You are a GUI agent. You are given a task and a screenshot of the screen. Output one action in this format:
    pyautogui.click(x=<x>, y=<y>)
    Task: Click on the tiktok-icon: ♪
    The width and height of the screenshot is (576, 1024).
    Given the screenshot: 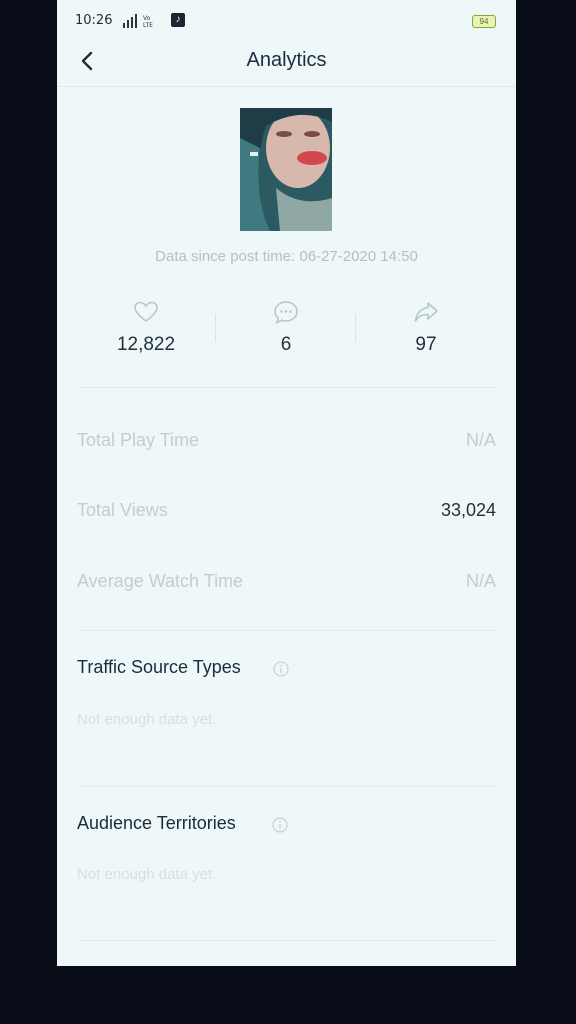 What is the action you would take?
    pyautogui.click(x=178, y=20)
    